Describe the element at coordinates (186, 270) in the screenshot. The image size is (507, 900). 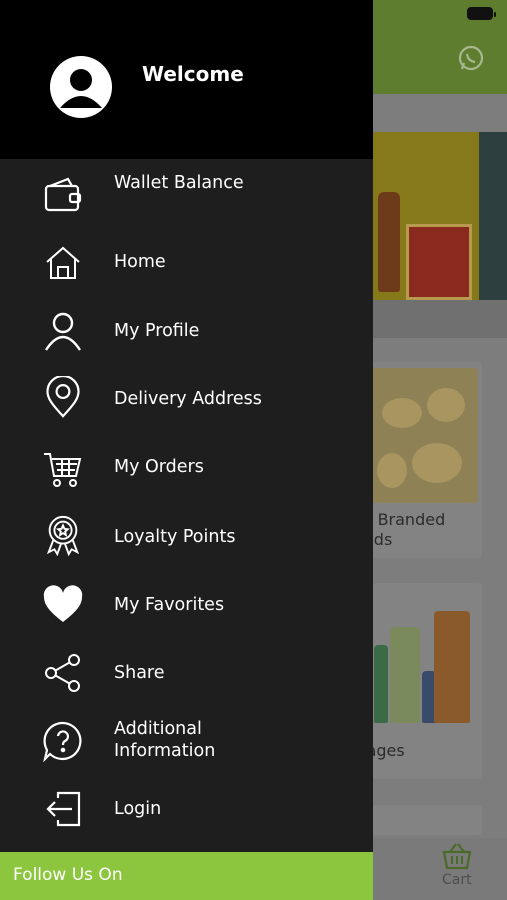
I see `menu-item-home: Home` at that location.